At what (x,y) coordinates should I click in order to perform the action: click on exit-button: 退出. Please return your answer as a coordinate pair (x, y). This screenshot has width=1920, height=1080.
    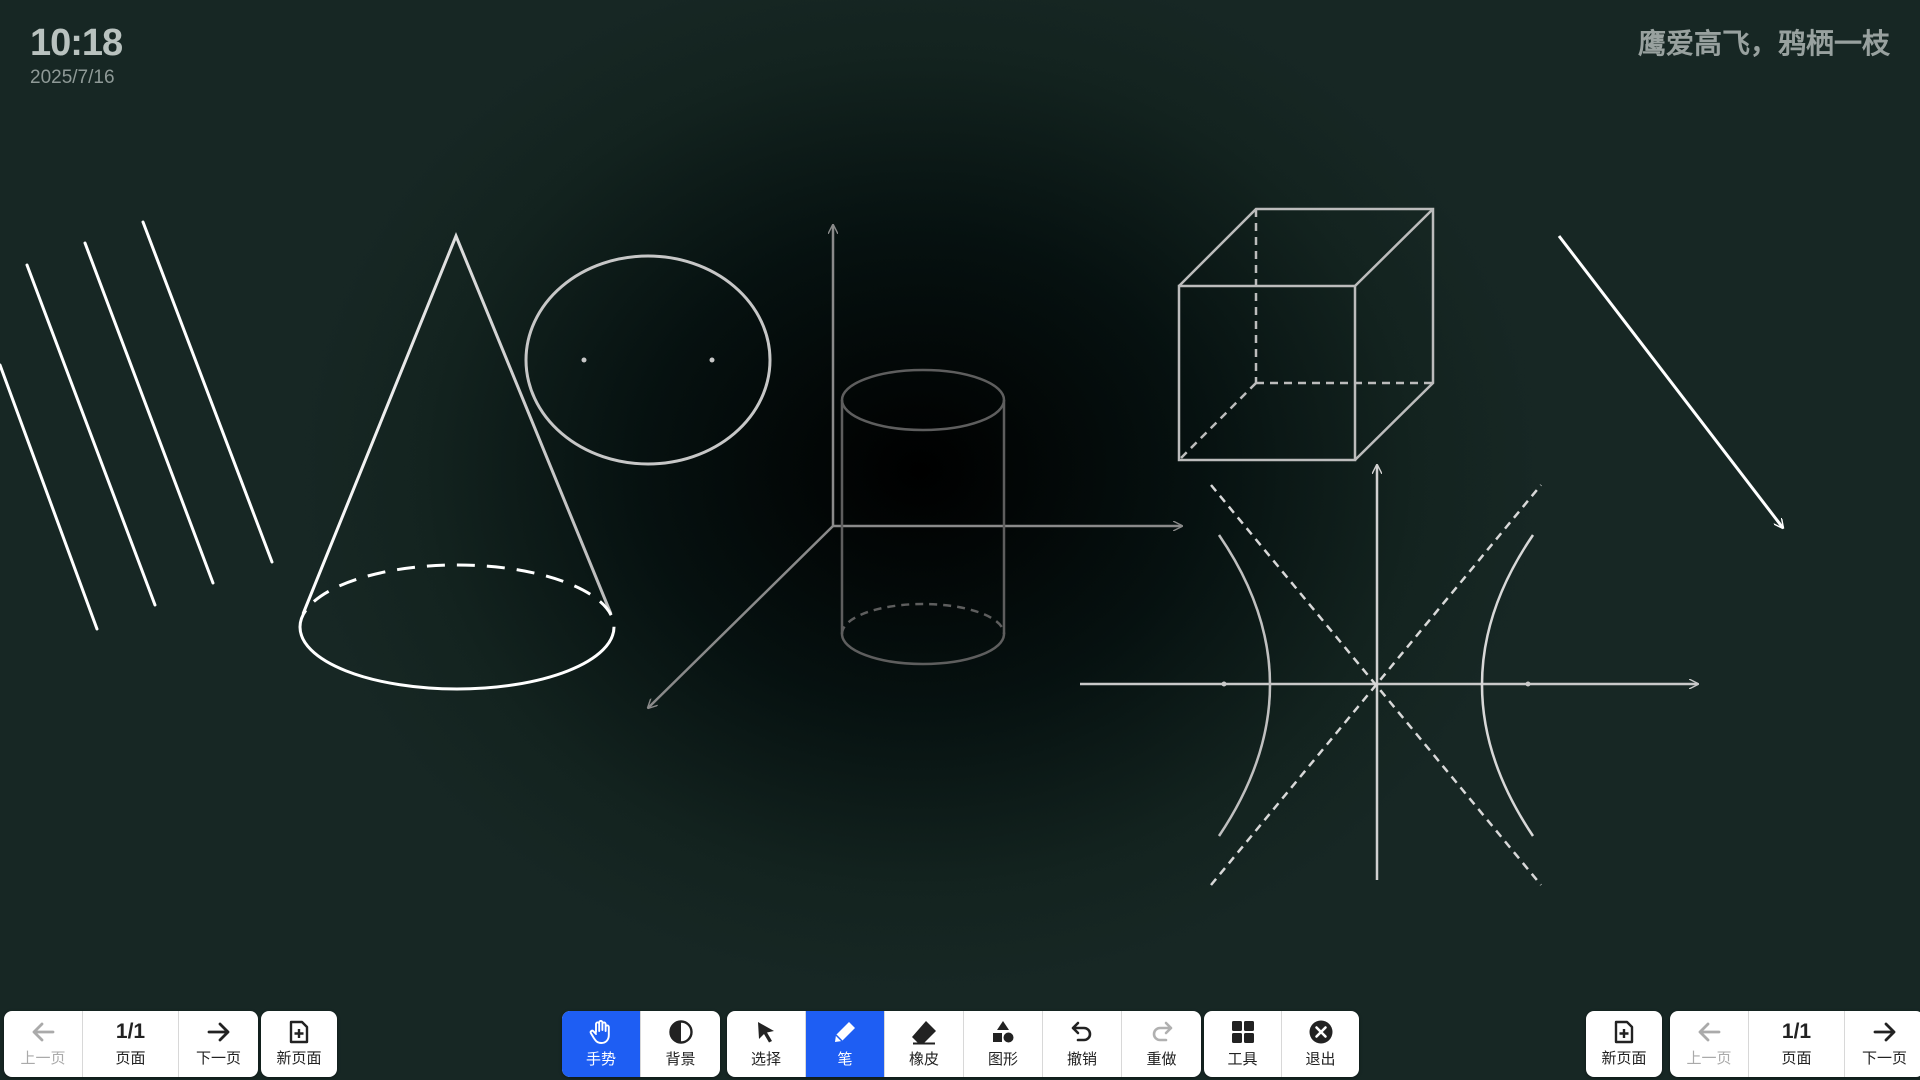
    Looking at the image, I should click on (1320, 1044).